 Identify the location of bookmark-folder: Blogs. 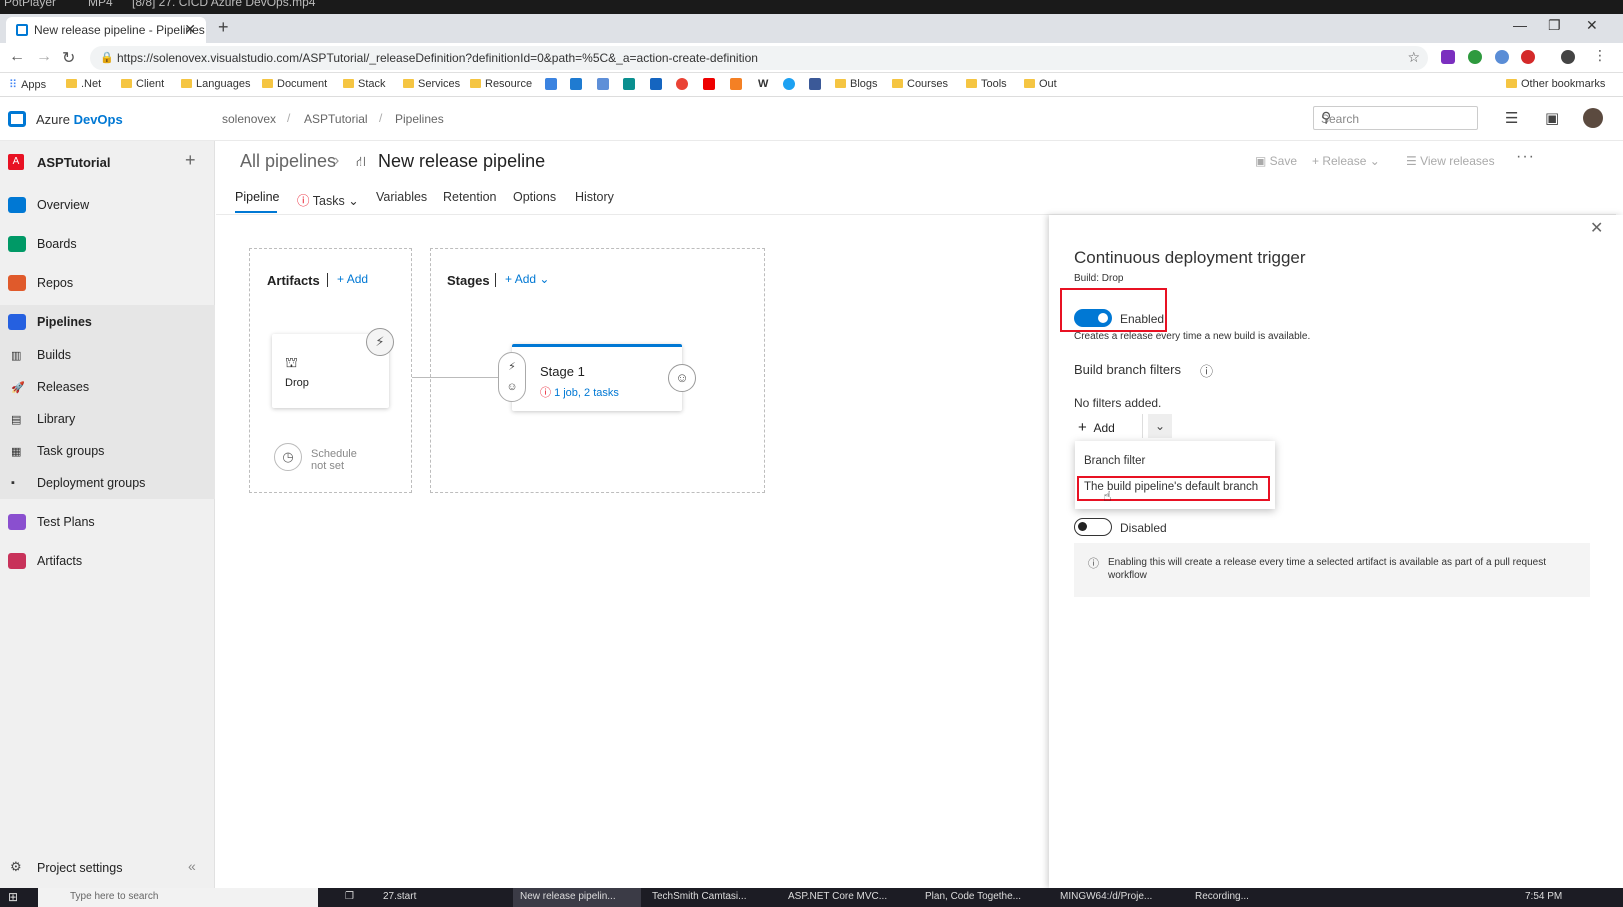
(856, 84).